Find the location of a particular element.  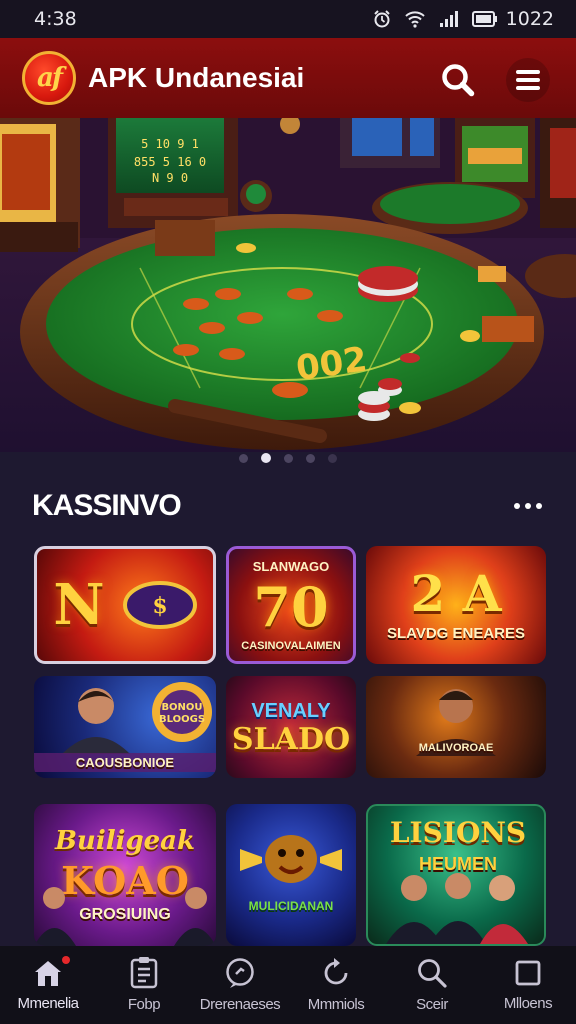

nav-item-search: Sceir is located at coordinates (432, 985).